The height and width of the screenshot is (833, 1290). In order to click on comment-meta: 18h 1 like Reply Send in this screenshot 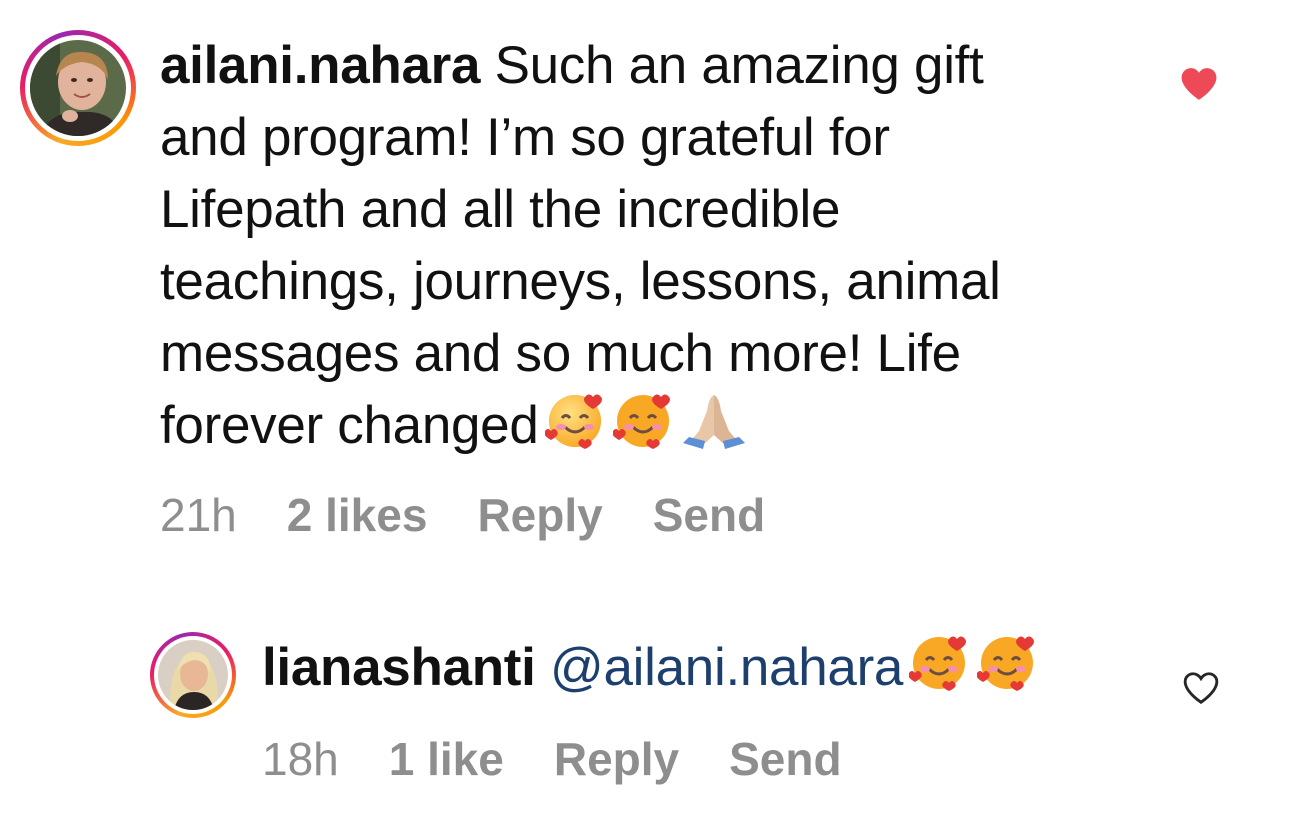, I will do `click(552, 759)`.